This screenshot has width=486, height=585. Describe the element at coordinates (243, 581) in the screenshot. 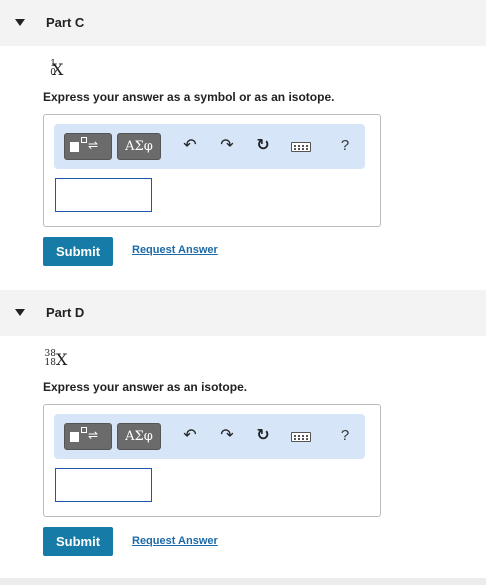

I see `footer-divider` at that location.